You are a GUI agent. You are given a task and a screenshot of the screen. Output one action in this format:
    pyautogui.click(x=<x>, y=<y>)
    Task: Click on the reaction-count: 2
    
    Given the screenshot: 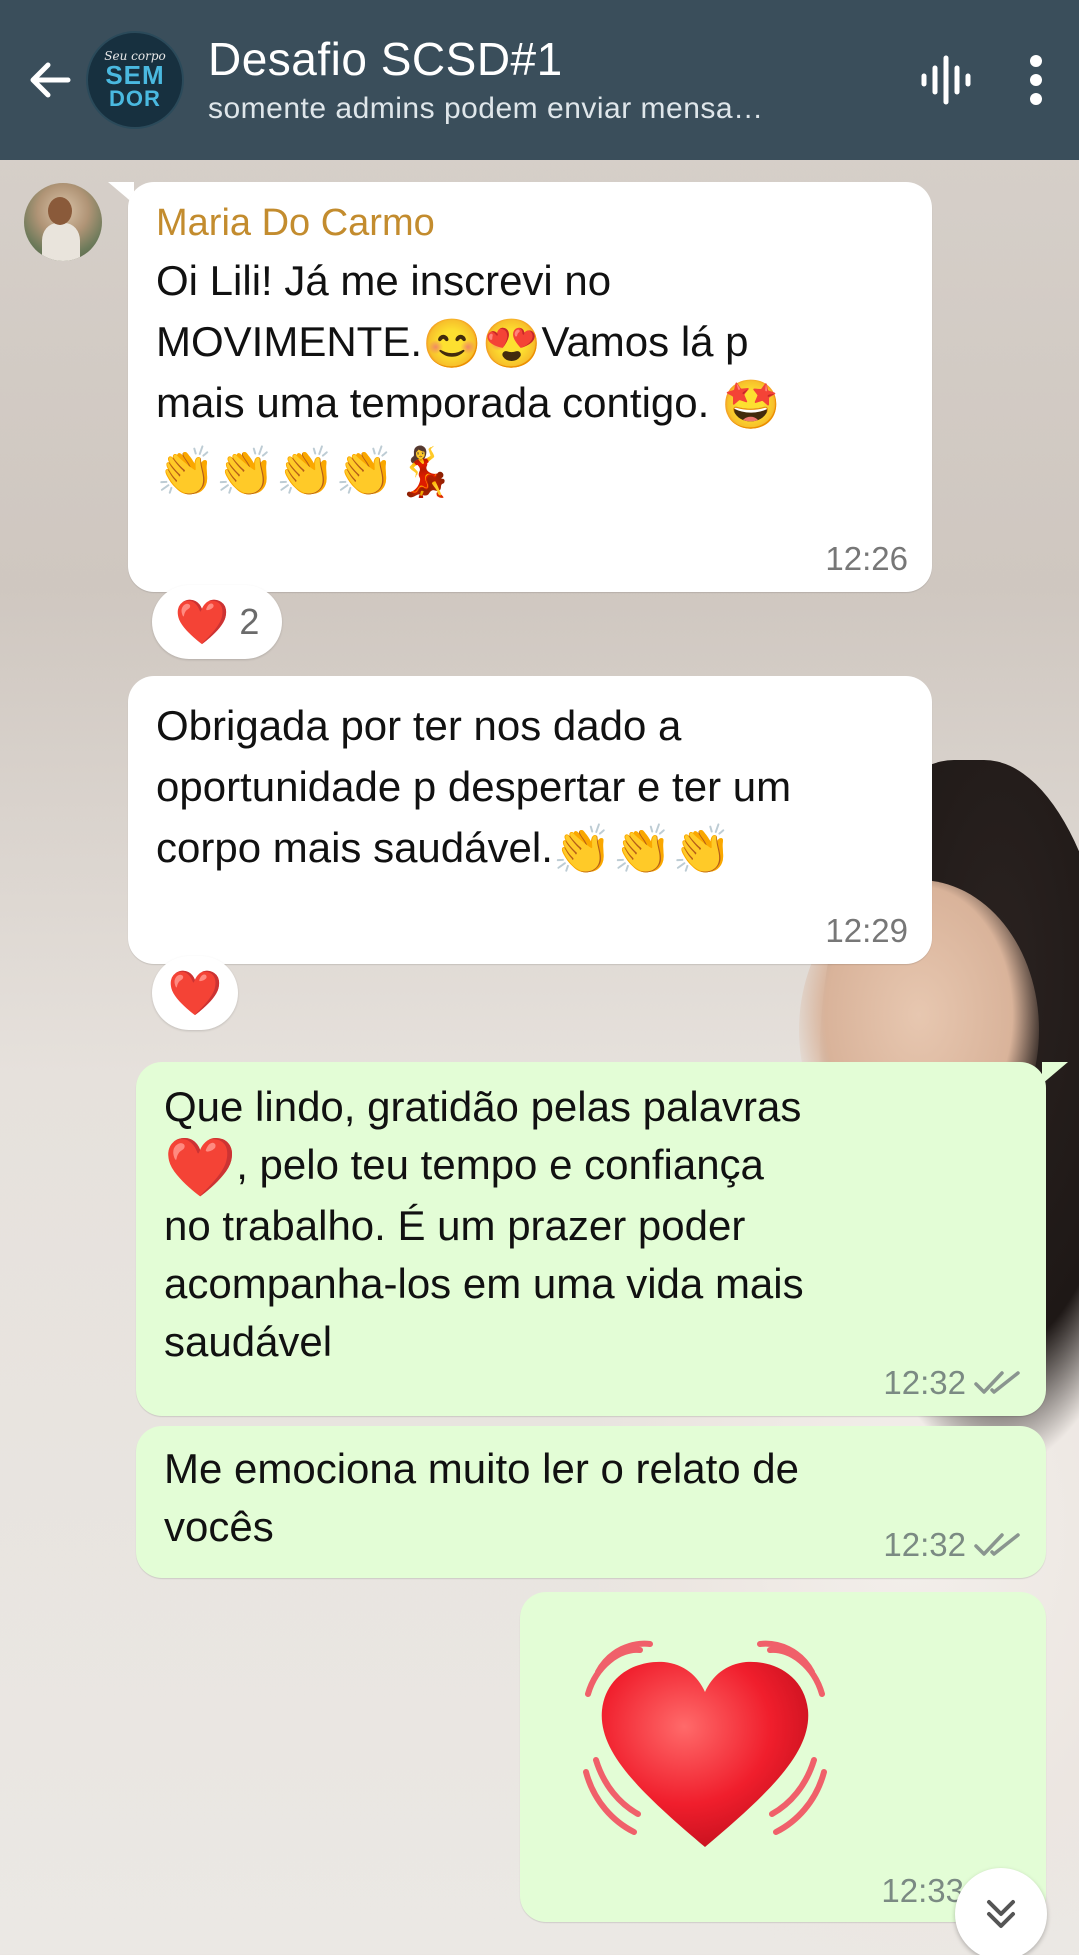 What is the action you would take?
    pyautogui.click(x=249, y=621)
    